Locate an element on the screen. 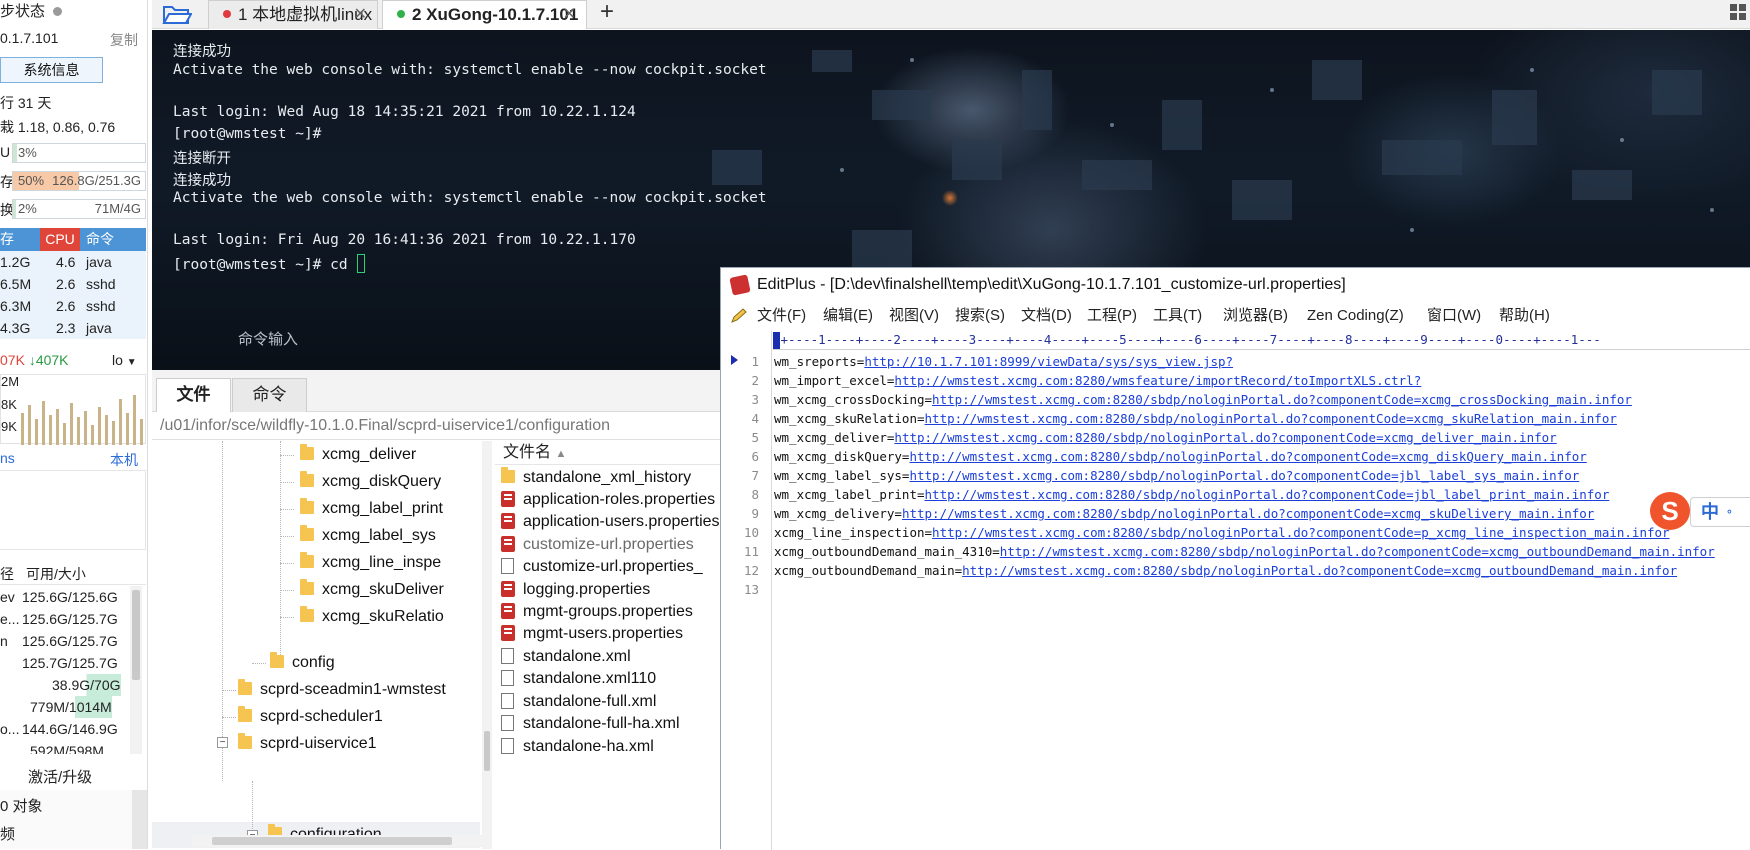  disk-row: ev 125.6G/125.6G is located at coordinates (73, 597).